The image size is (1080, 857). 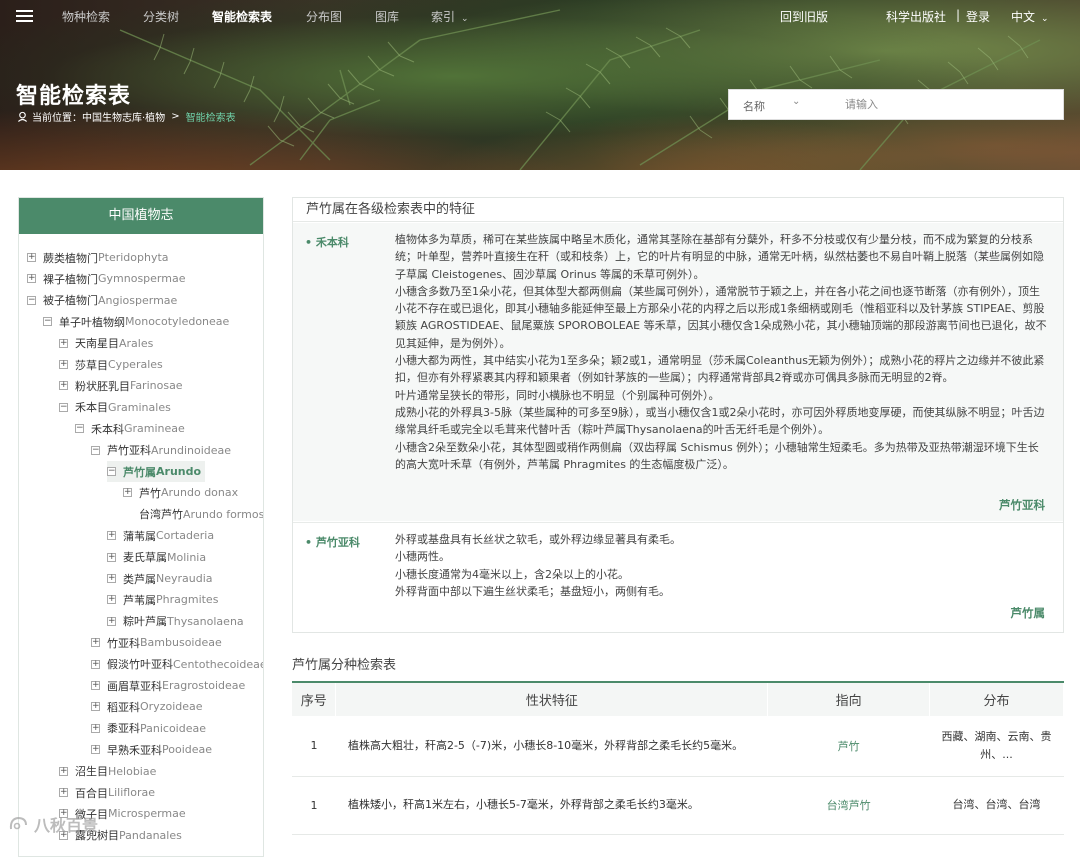 I want to click on tree-node: + 裸子植物门 Gymnospermae, so click(x=106, y=278).